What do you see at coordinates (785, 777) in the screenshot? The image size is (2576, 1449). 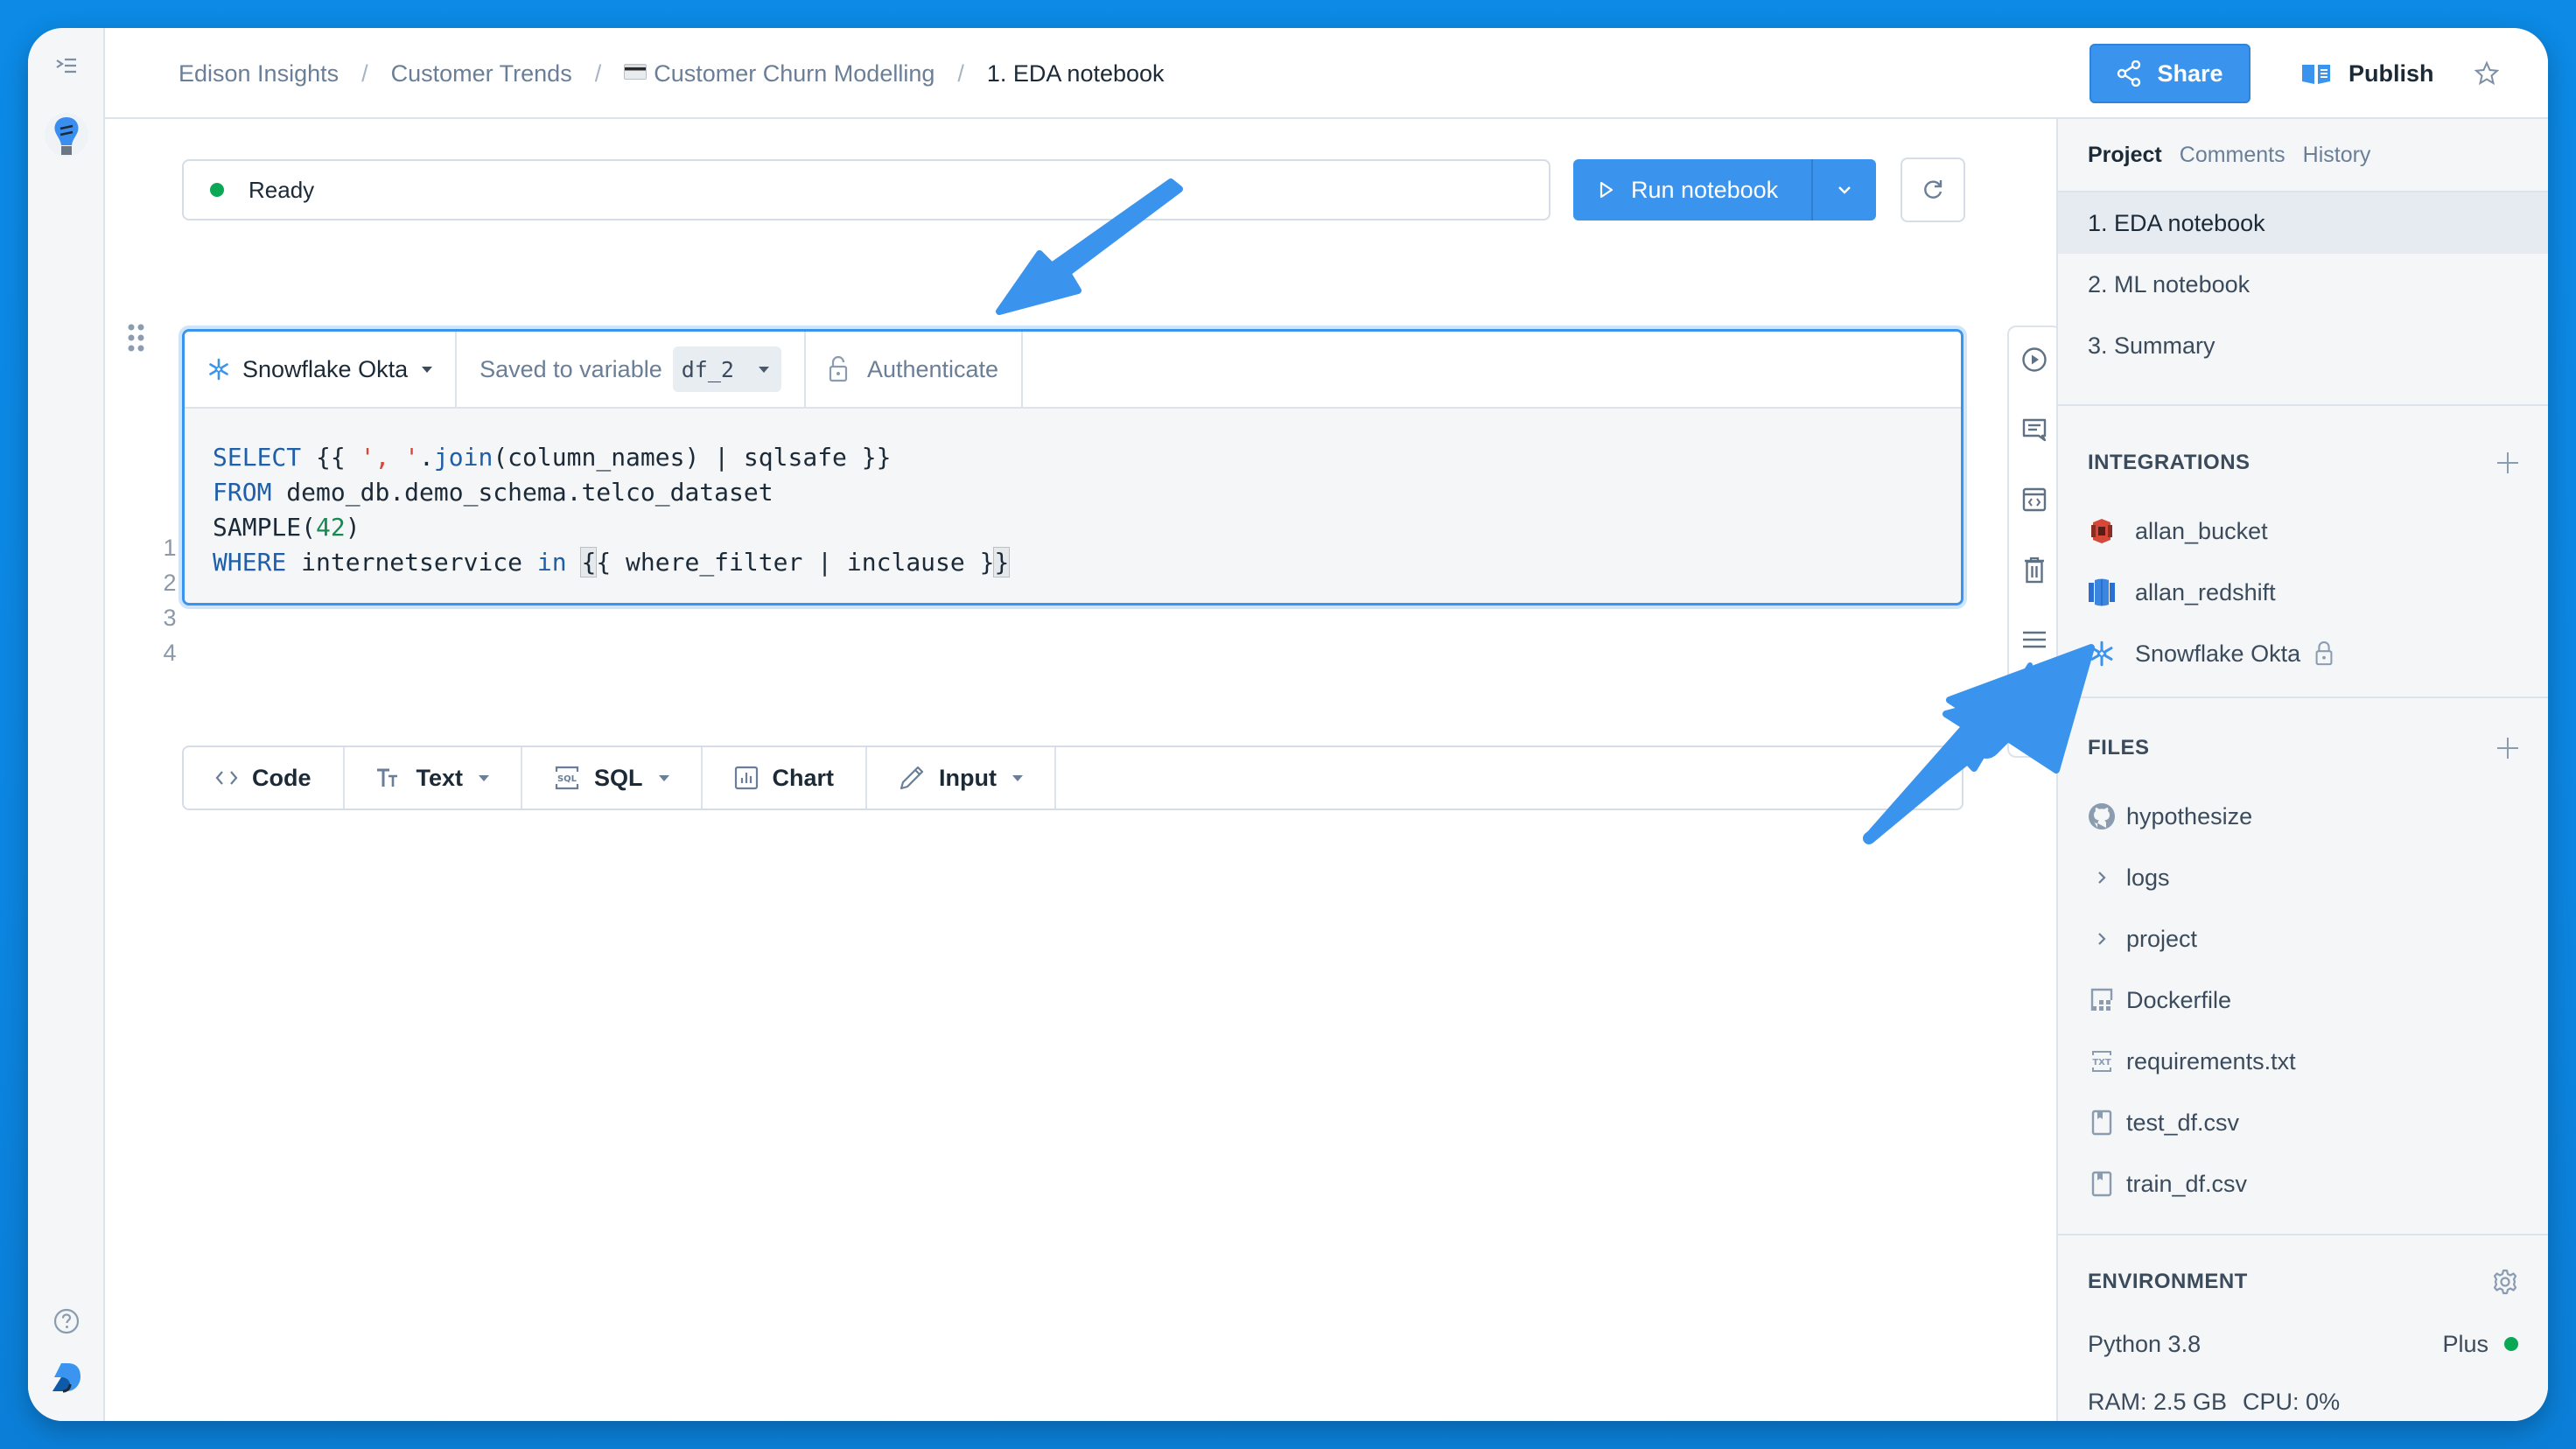 I see `add-chart-cell-button: Chart` at bounding box center [785, 777].